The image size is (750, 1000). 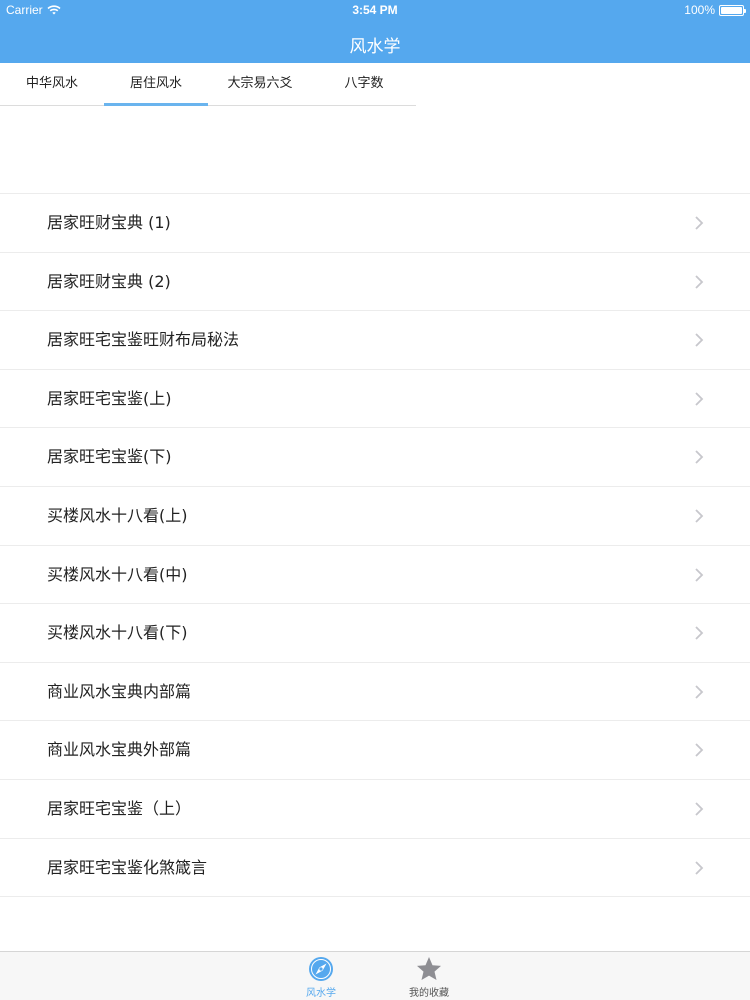 What do you see at coordinates (429, 968) in the screenshot?
I see `star-icon` at bounding box center [429, 968].